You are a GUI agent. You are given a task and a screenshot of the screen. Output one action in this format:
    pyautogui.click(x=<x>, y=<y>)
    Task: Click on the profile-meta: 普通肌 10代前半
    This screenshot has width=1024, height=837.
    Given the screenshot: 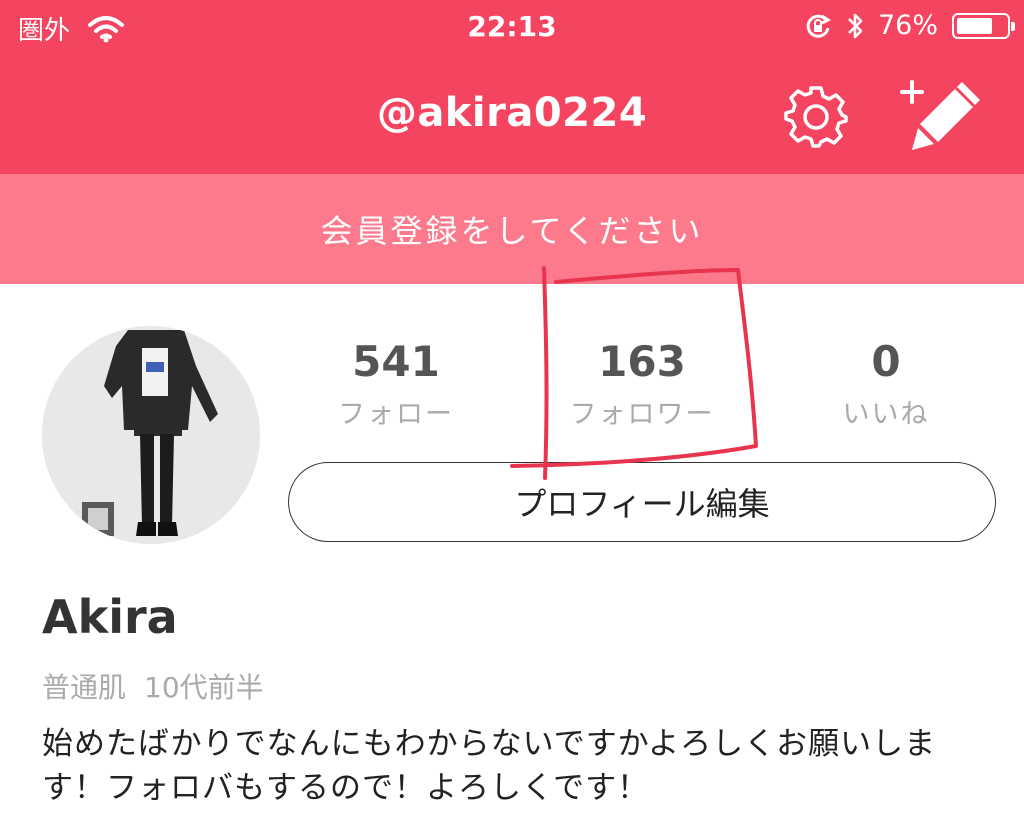 What is the action you would take?
    pyautogui.click(x=153, y=686)
    